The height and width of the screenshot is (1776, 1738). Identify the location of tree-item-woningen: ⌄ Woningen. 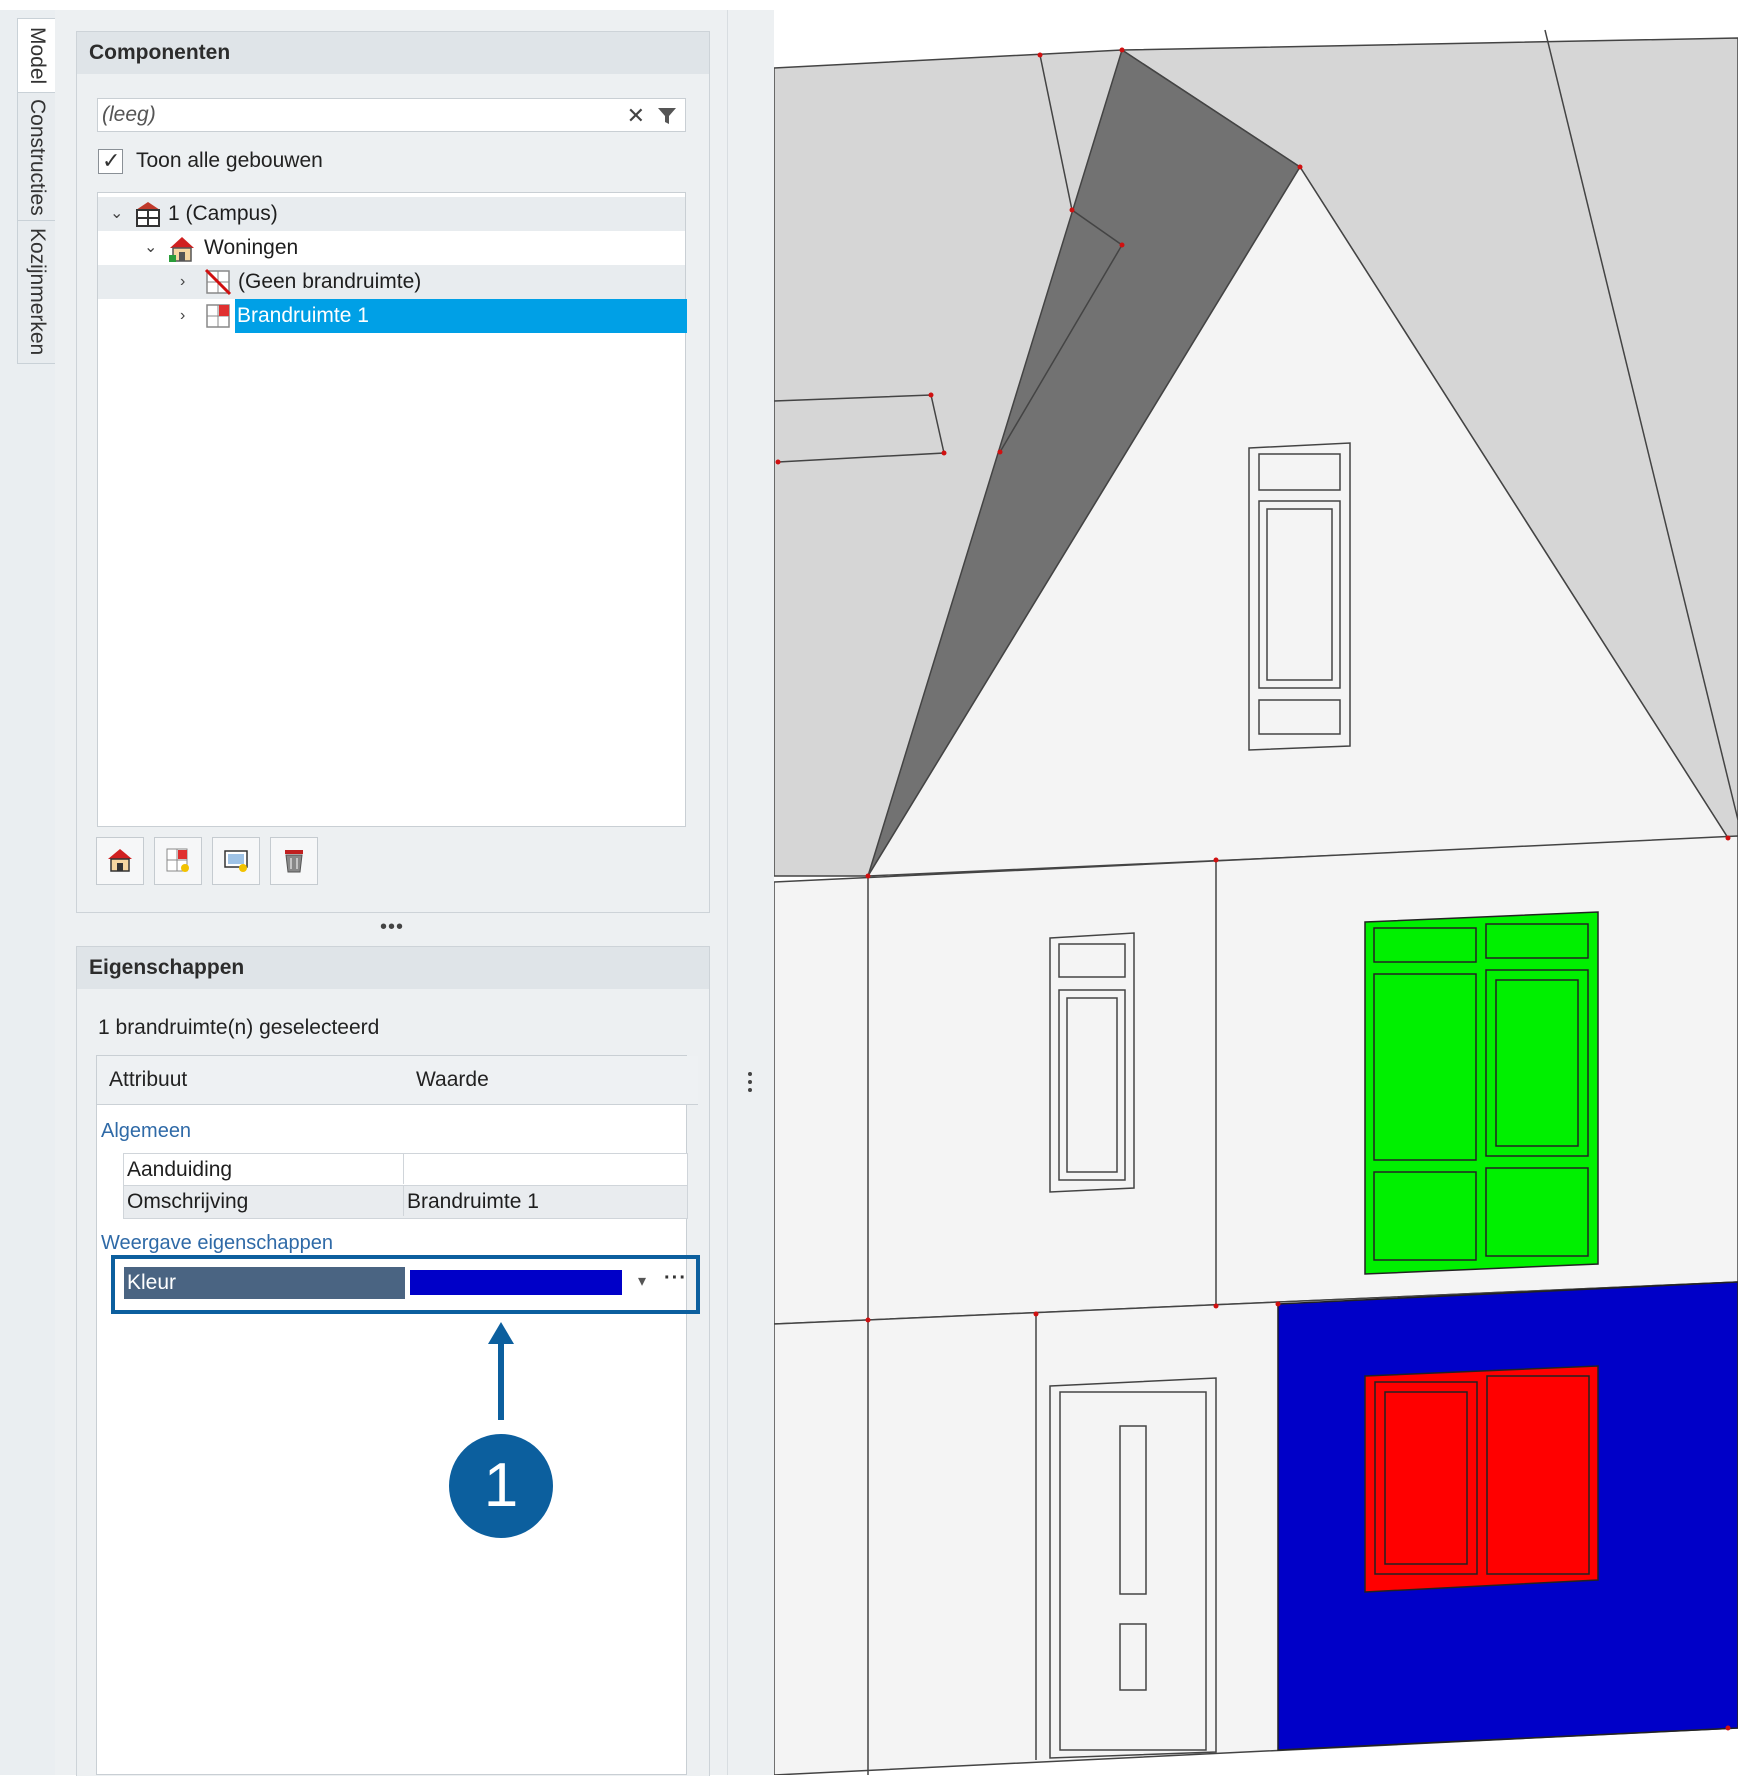
(391, 248).